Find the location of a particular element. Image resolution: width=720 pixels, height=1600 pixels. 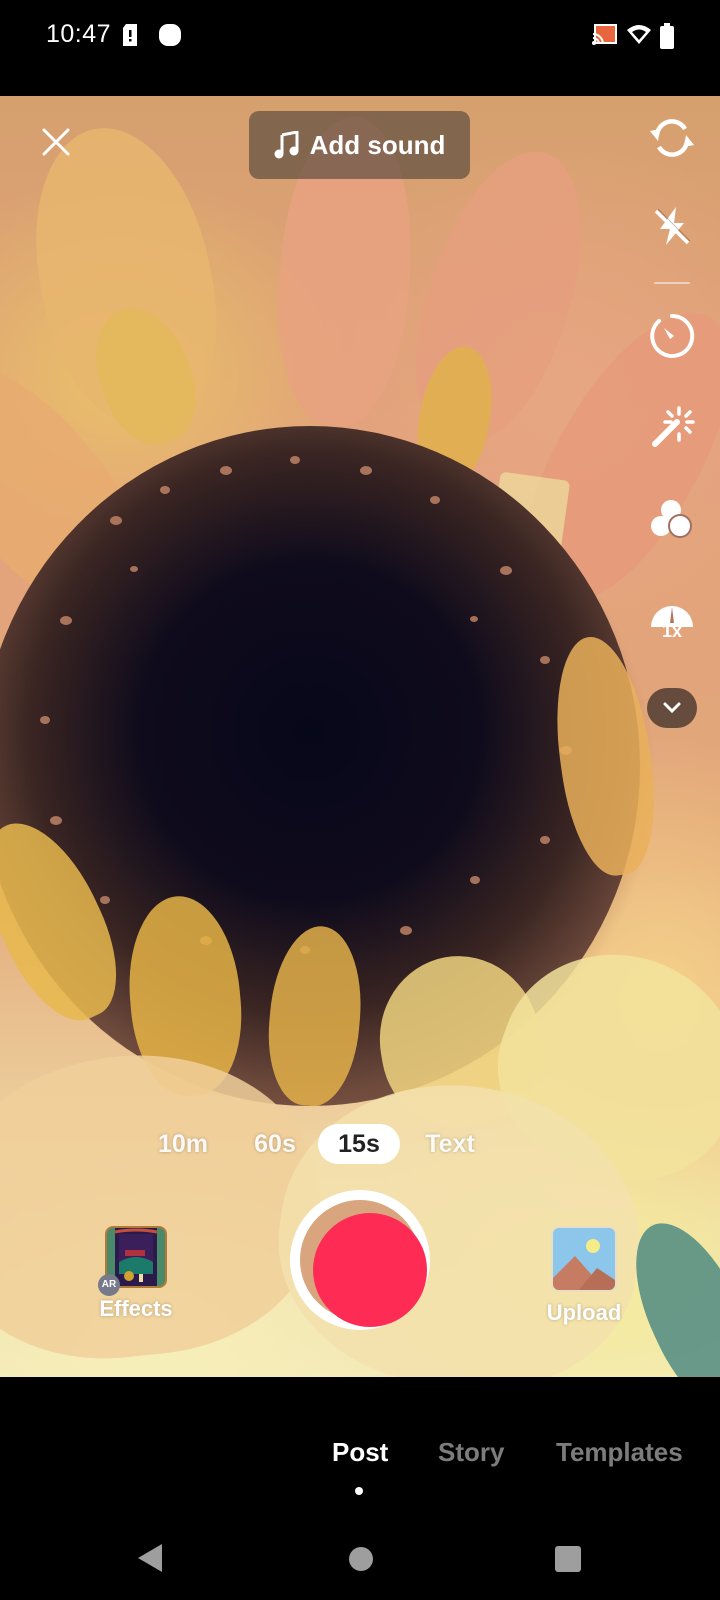

close-button is located at coordinates (56, 142).